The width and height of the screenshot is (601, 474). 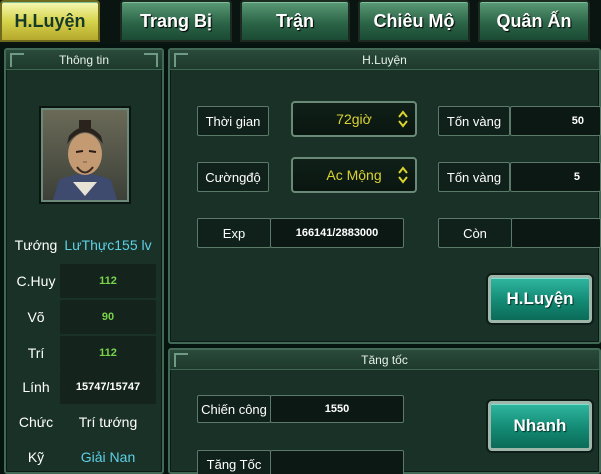 I want to click on fast-button: Nhanh, so click(x=540, y=426).